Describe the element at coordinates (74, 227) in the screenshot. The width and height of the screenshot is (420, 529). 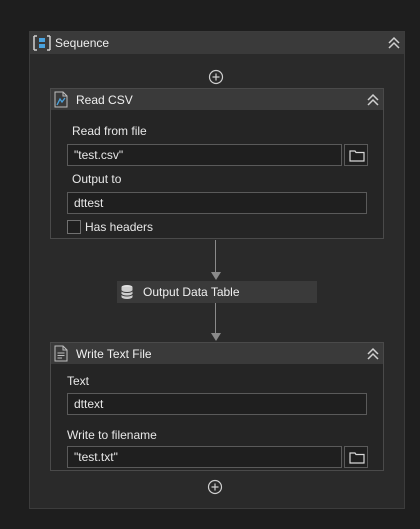
I see `has-headers-checkbox` at that location.